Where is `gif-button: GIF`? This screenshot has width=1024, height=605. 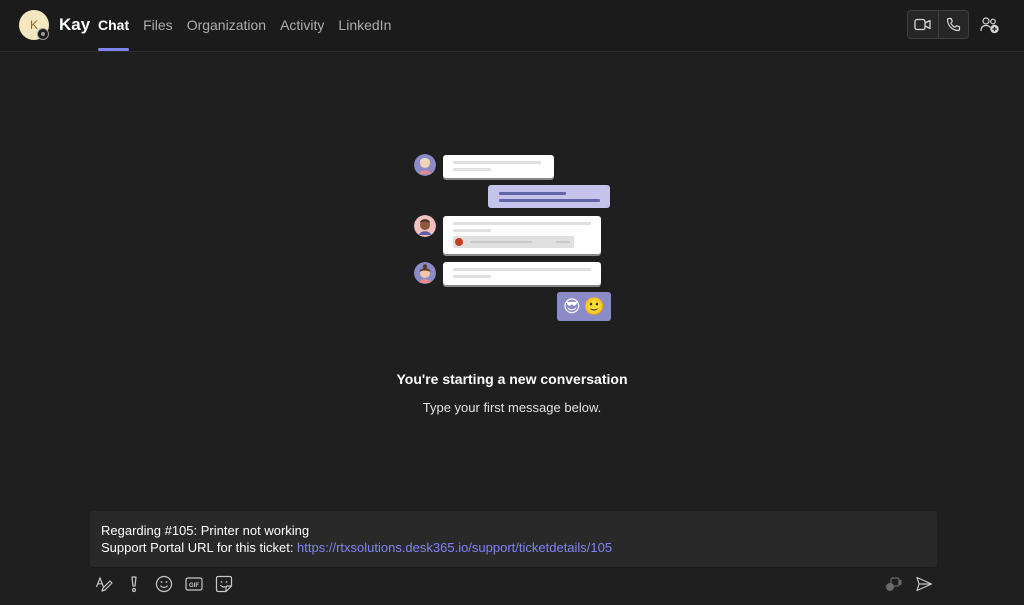
gif-button: GIF is located at coordinates (193, 583).